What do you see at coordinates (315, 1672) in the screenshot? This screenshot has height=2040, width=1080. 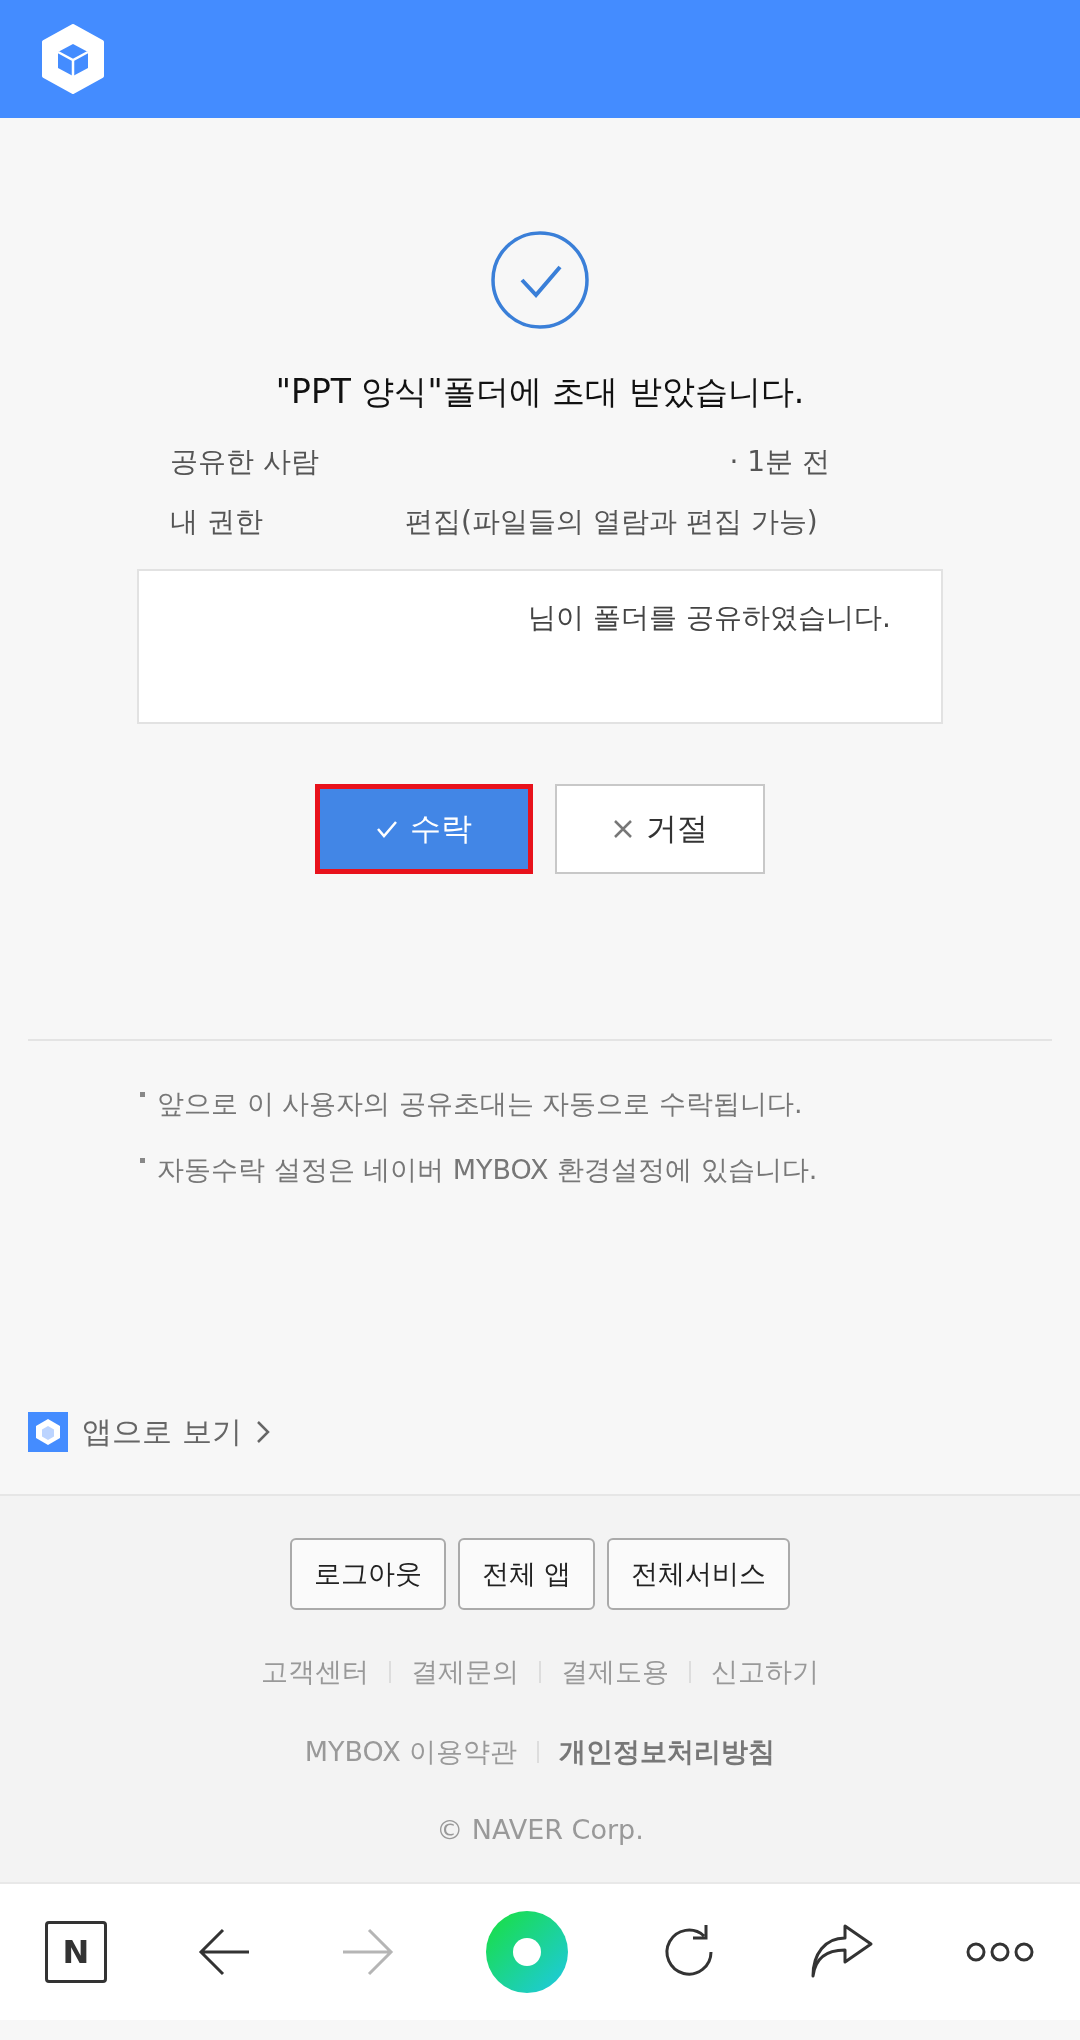 I see `footer-link: 고객센터` at bounding box center [315, 1672].